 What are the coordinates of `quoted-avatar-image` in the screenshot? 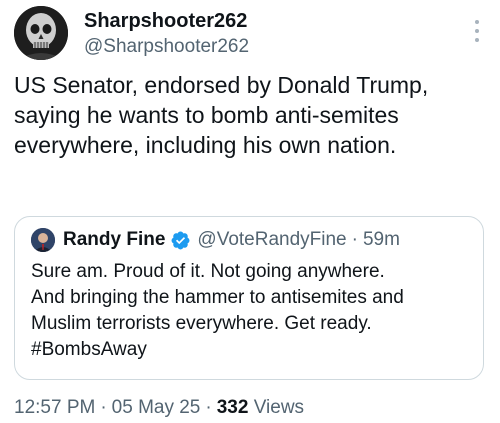 It's located at (43, 240).